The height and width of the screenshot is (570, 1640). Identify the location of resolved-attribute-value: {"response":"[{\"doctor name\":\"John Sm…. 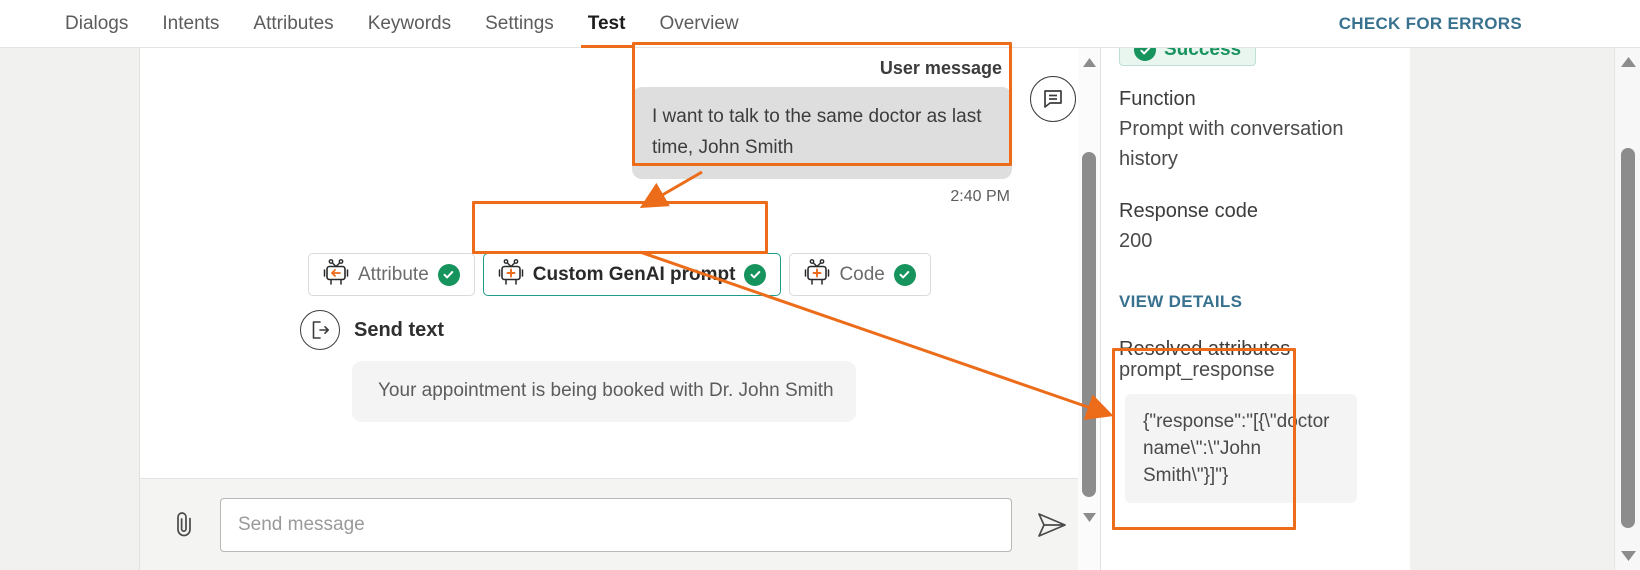
(1241, 448).